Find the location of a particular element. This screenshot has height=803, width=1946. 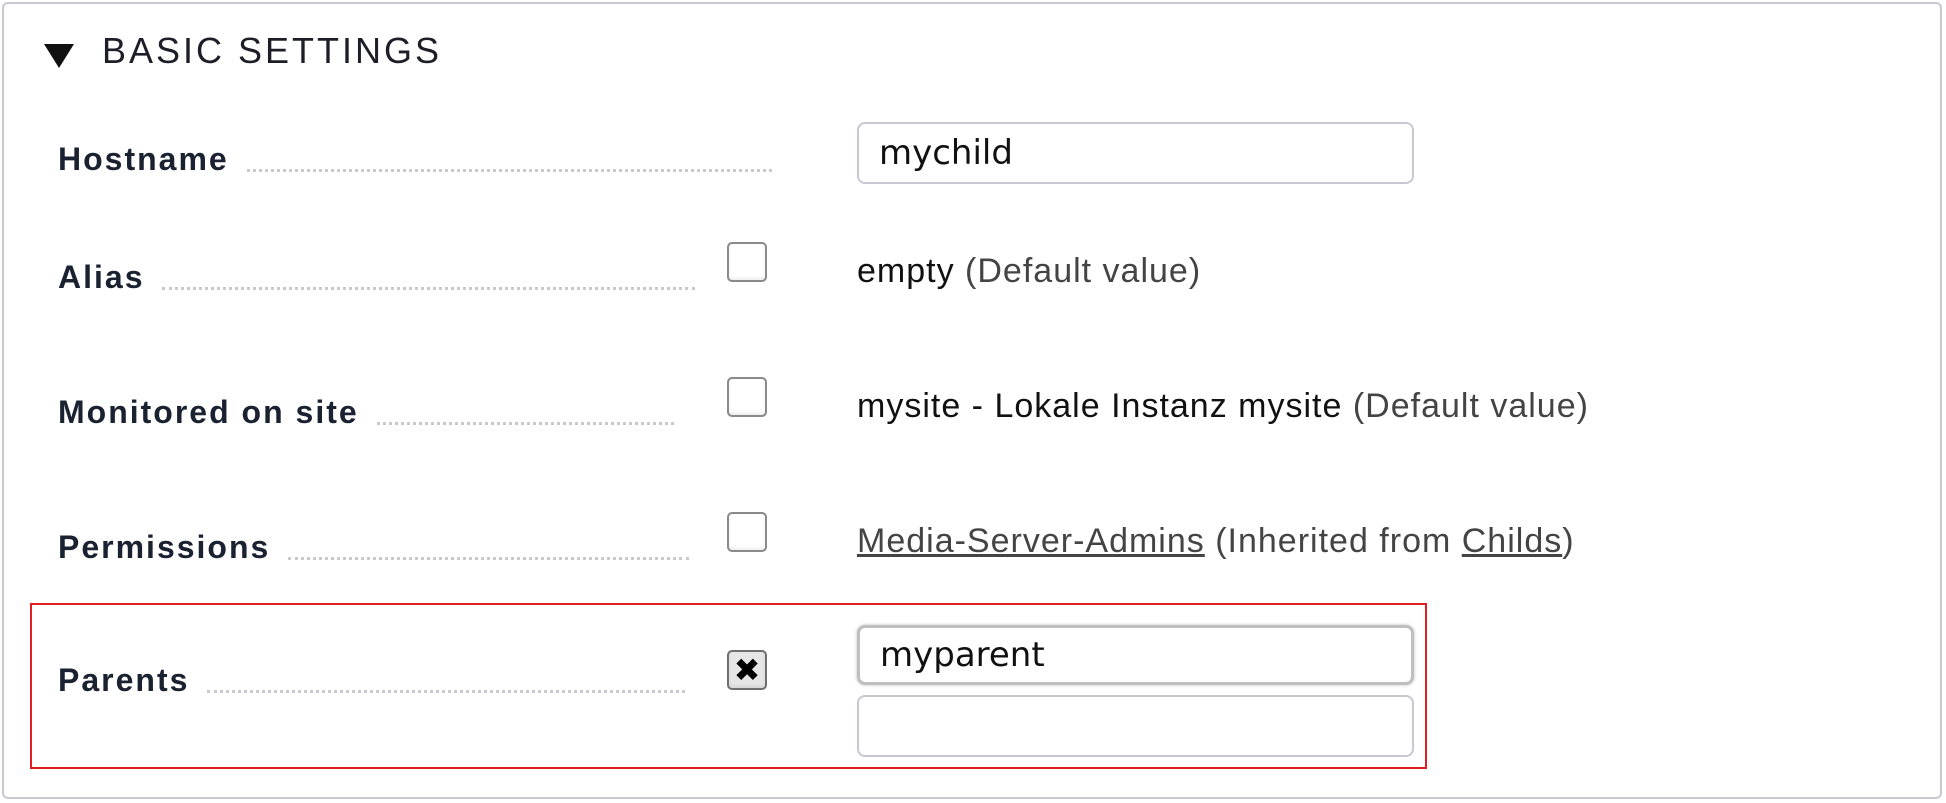

monitored-on-site-value-text: mysite - Lokale Instanz mysite is located at coordinates (1100, 406).